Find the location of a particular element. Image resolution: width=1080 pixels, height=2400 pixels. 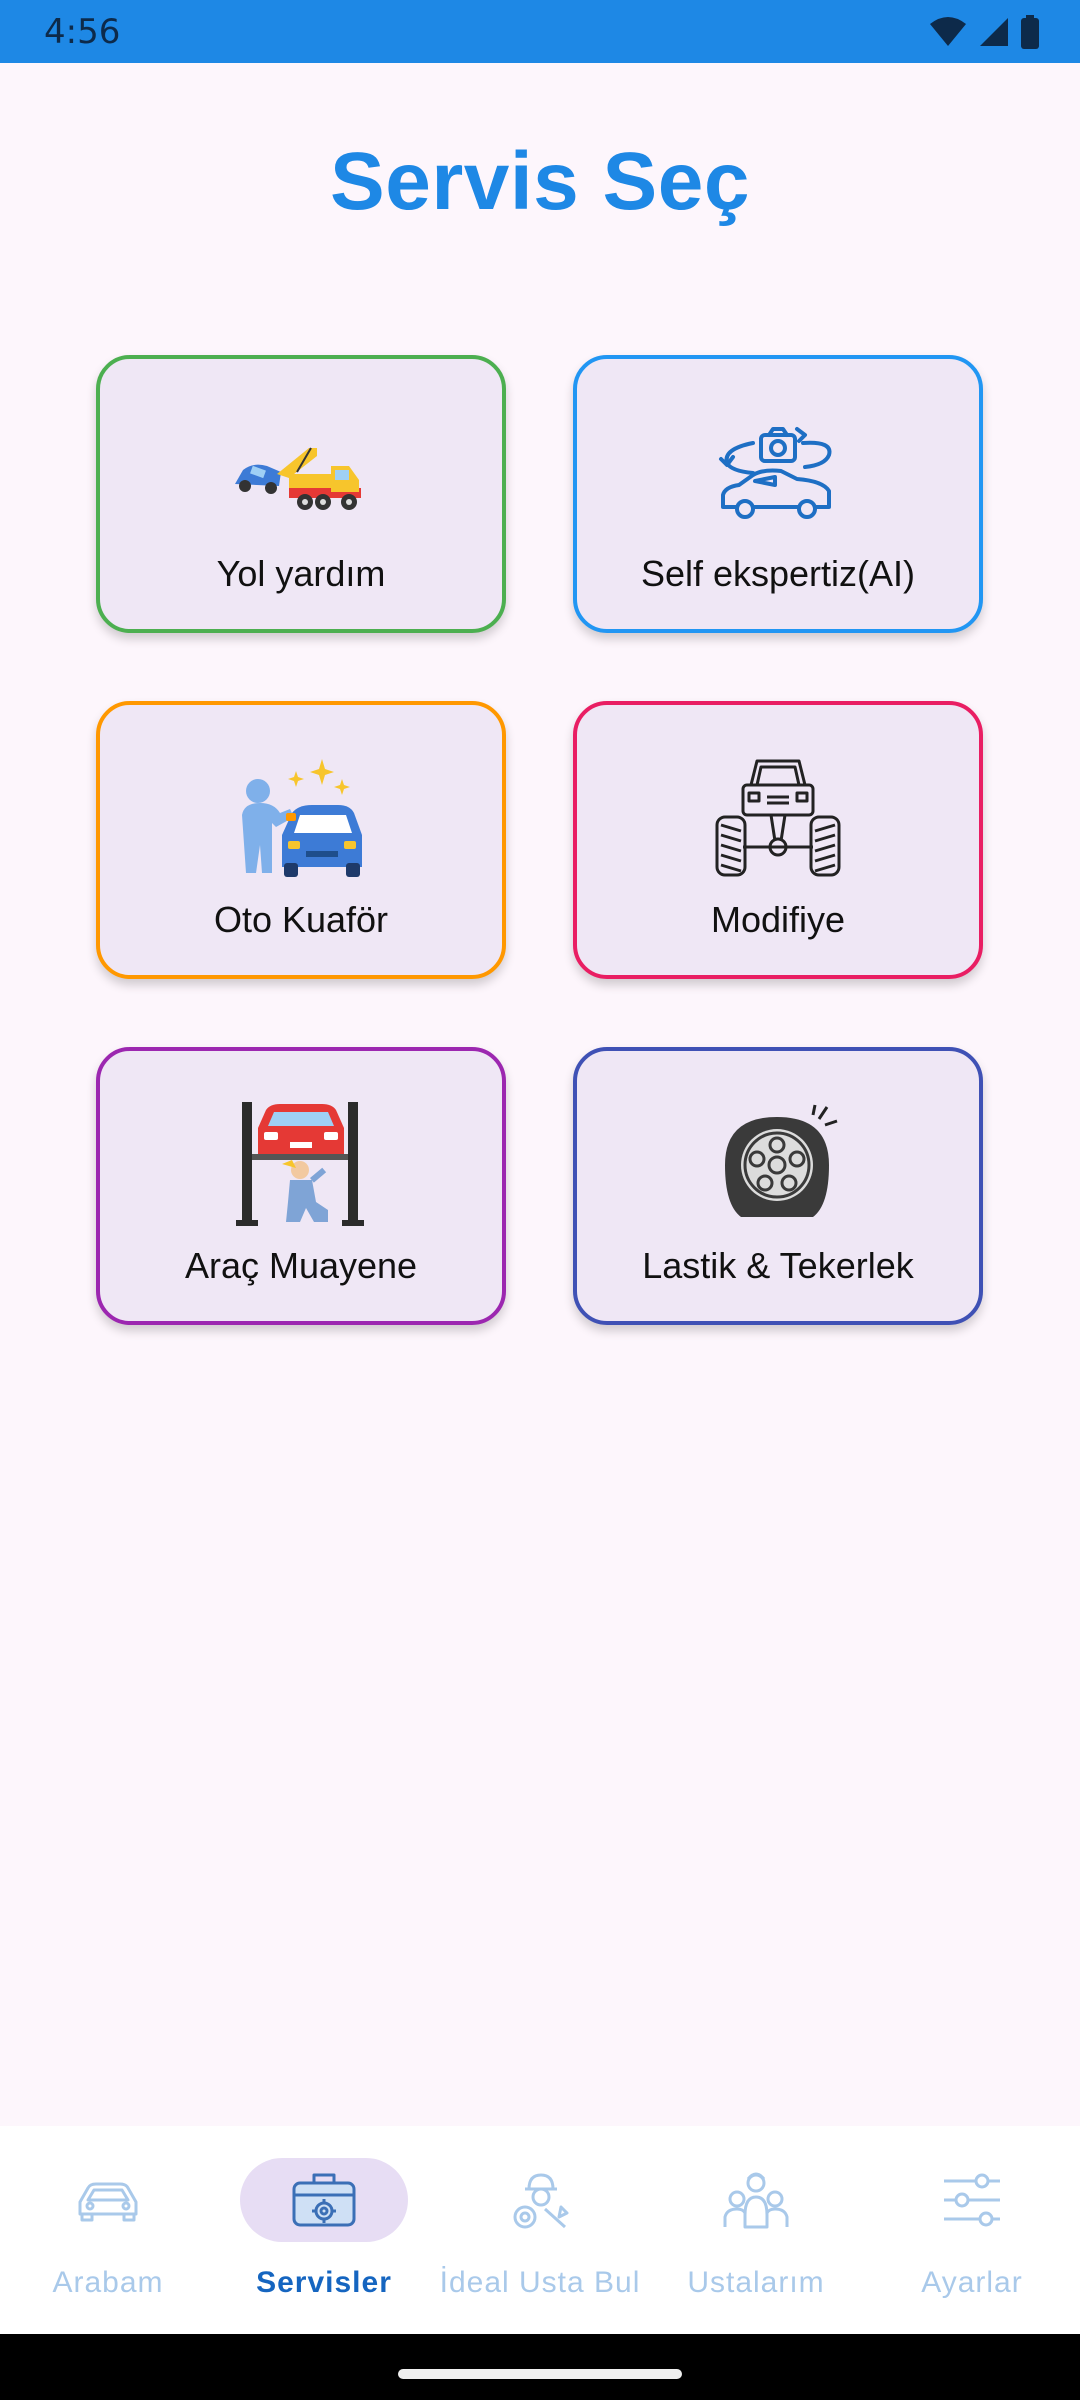

tire-icon is located at coordinates (778, 1163).